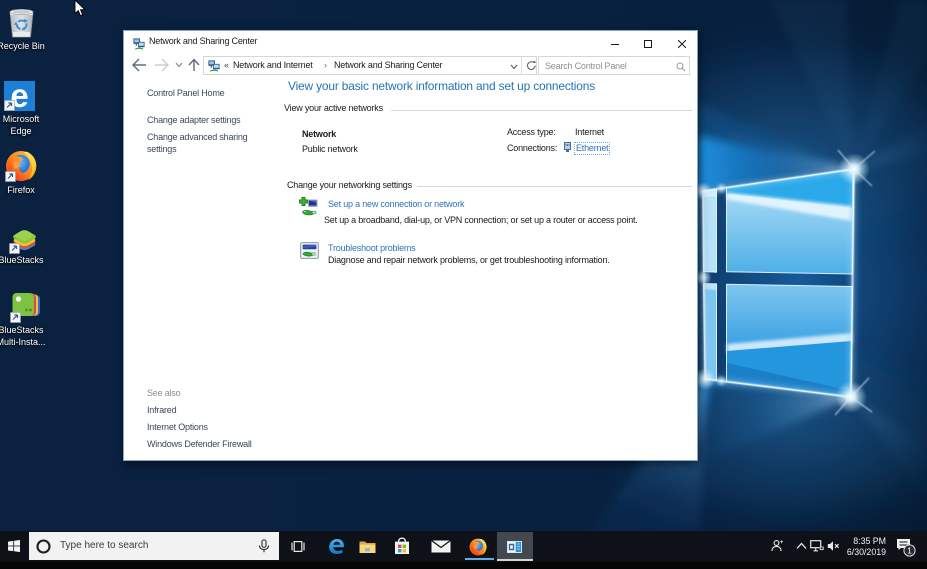  Describe the element at coordinates (909, 551) in the screenshot. I see `svg-text: 1` at that location.